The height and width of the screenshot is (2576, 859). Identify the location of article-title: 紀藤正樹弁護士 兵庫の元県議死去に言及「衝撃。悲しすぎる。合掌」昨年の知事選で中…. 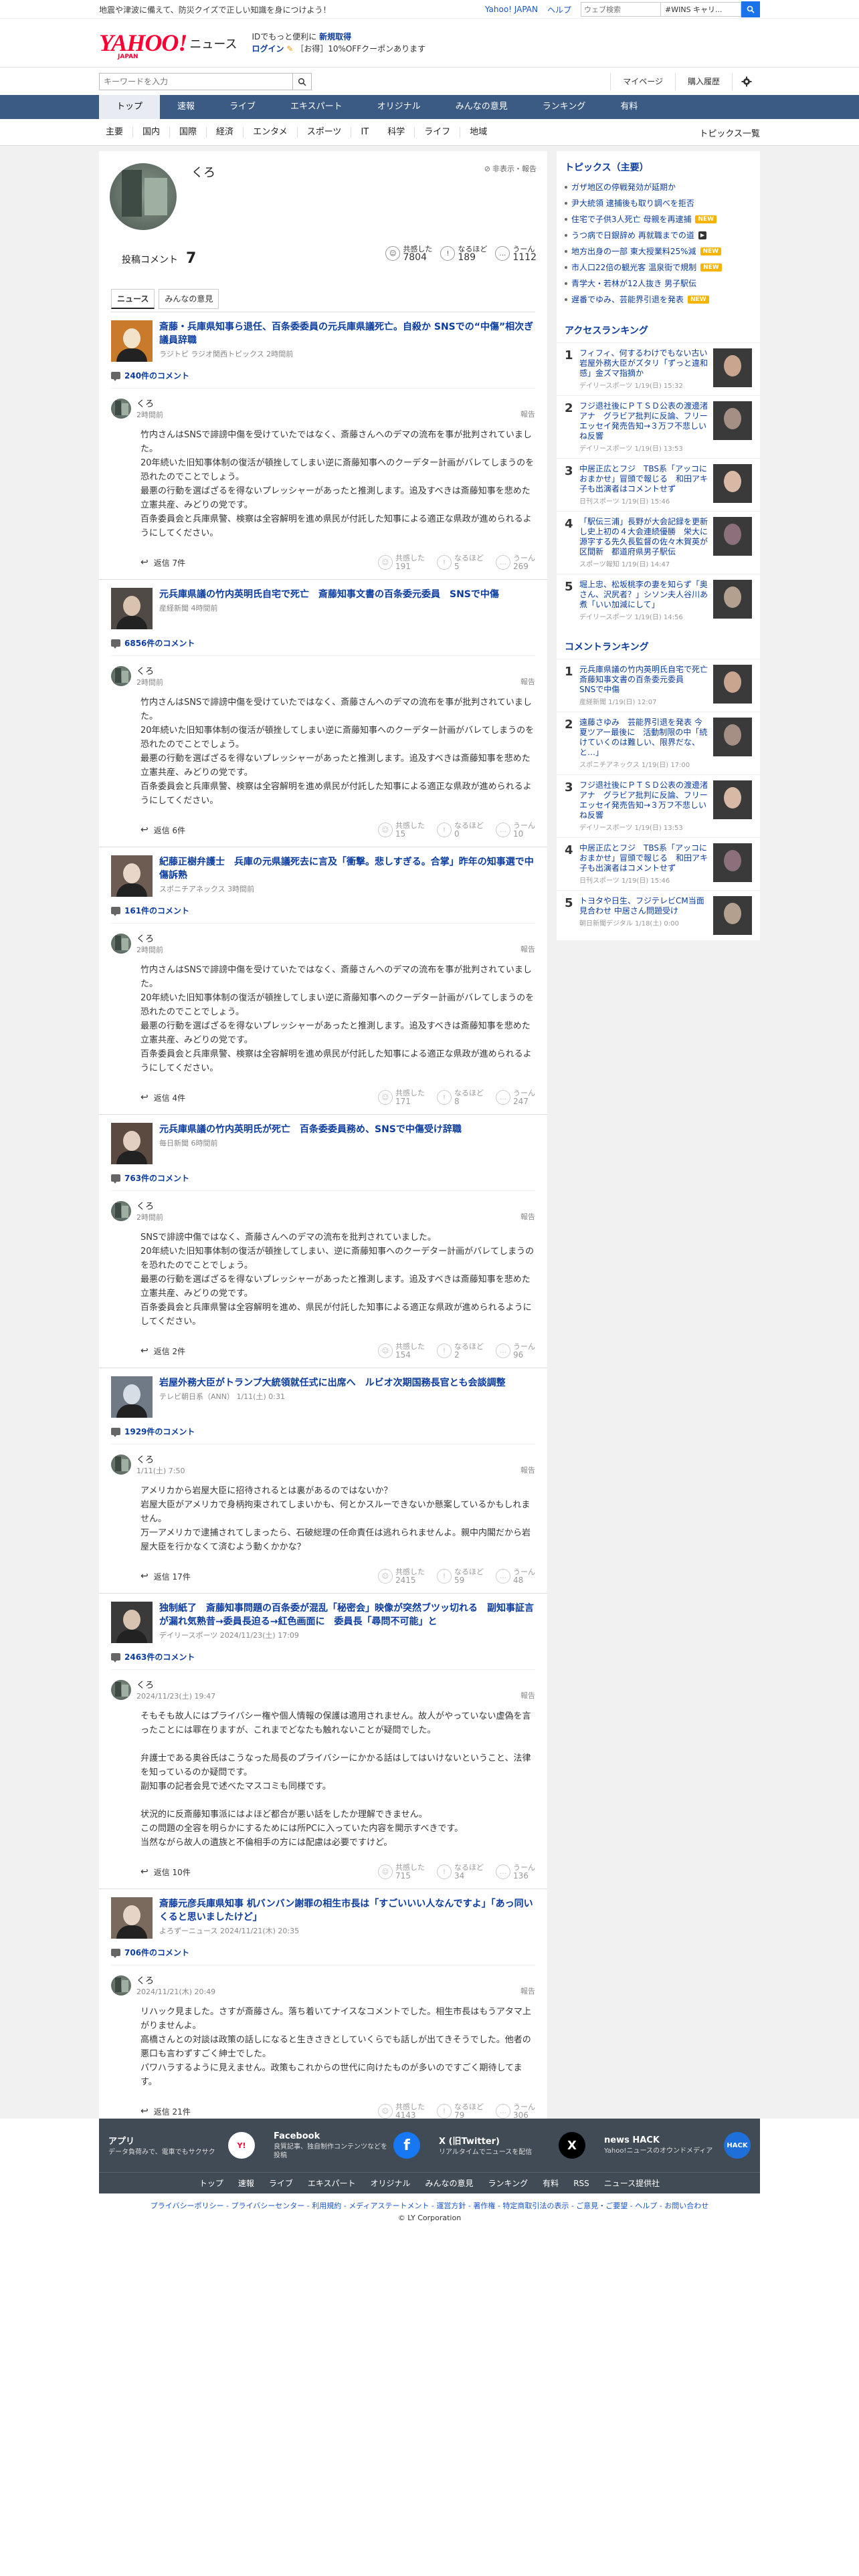
(347, 869).